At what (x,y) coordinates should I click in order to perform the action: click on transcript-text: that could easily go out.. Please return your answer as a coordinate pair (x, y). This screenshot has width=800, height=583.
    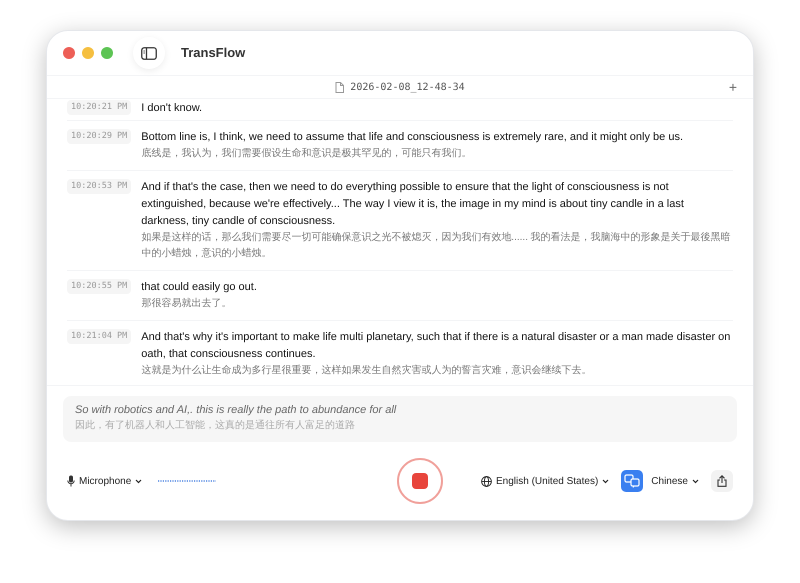
    Looking at the image, I should click on (199, 287).